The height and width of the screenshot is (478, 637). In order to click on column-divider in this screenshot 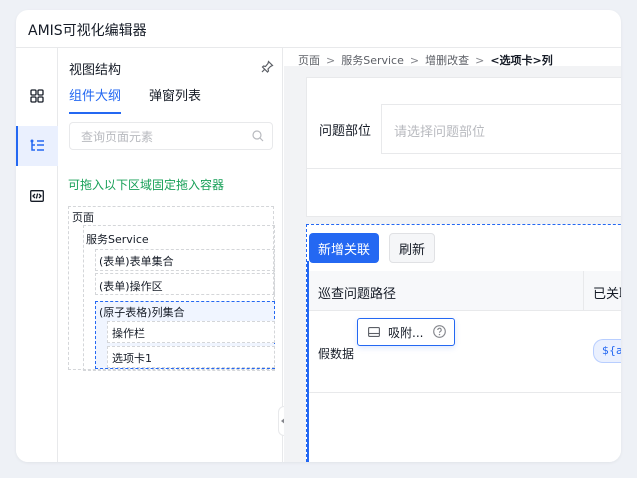, I will do `click(583, 290)`.